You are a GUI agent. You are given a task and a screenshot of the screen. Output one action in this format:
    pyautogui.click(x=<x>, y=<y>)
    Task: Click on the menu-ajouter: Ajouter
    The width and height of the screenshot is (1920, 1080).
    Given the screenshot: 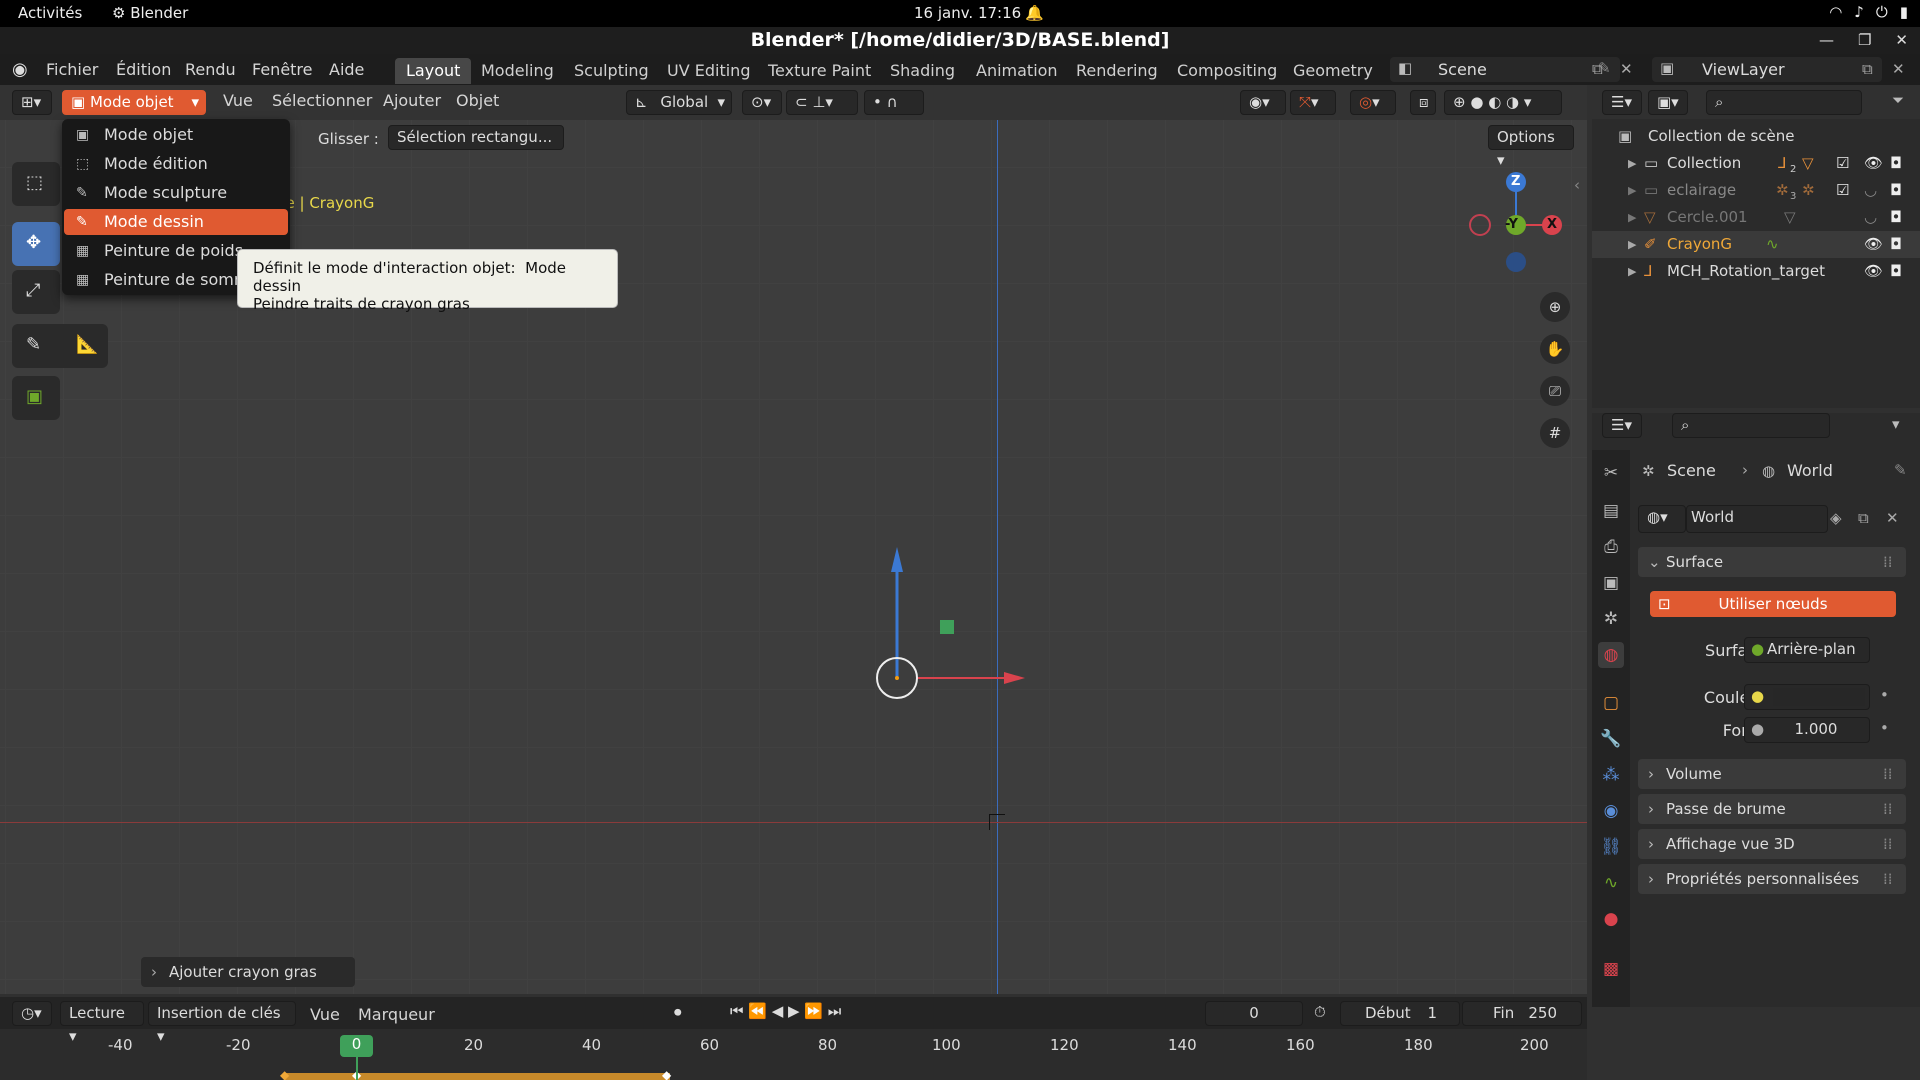 What is the action you would take?
    pyautogui.click(x=412, y=100)
    